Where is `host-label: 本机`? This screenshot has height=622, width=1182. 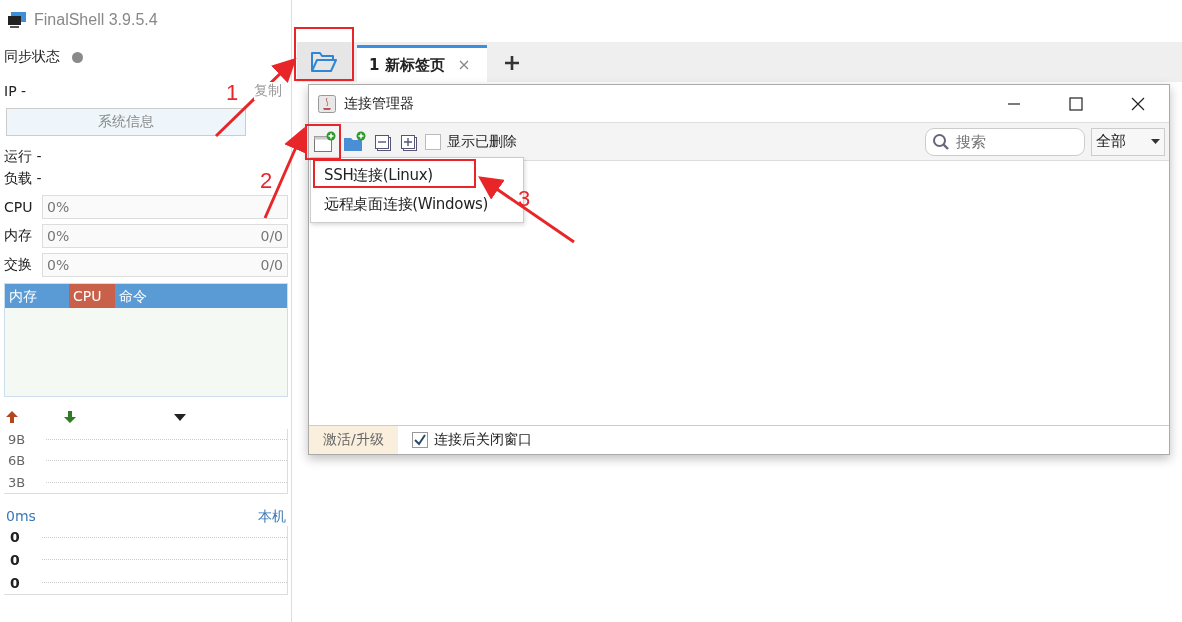
host-label: 本机 is located at coordinates (272, 517).